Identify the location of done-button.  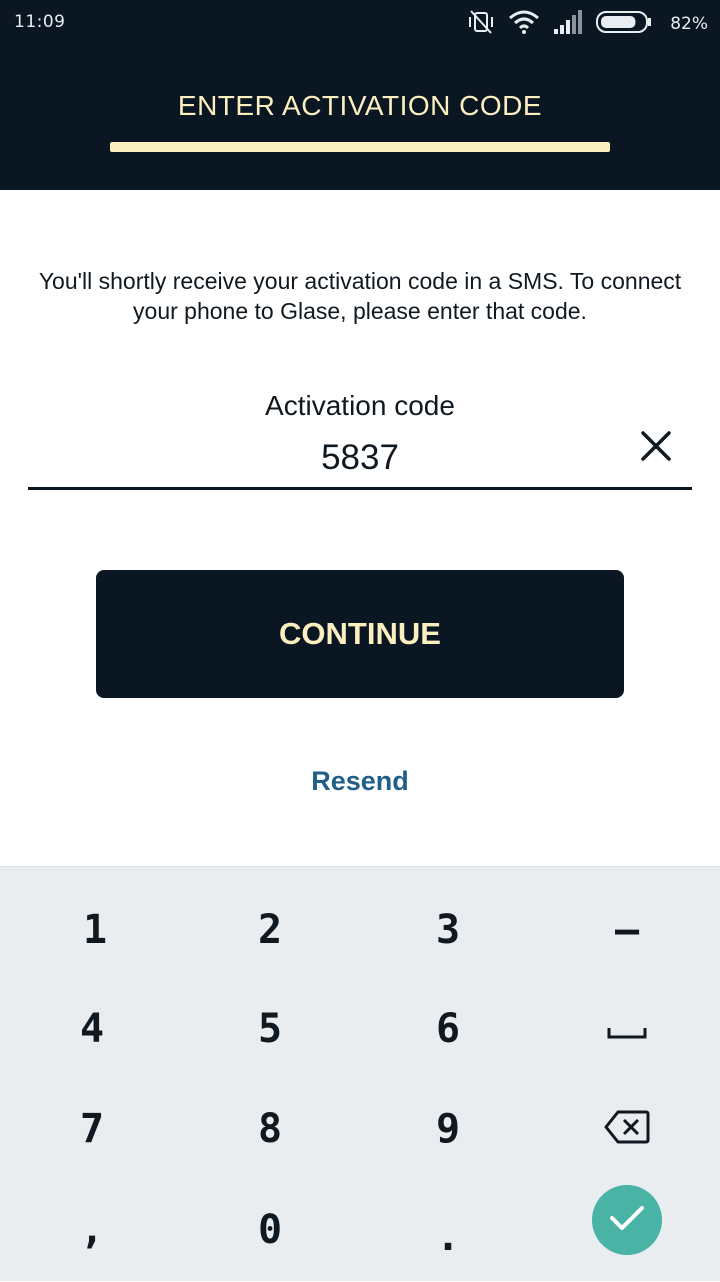
(627, 1220).